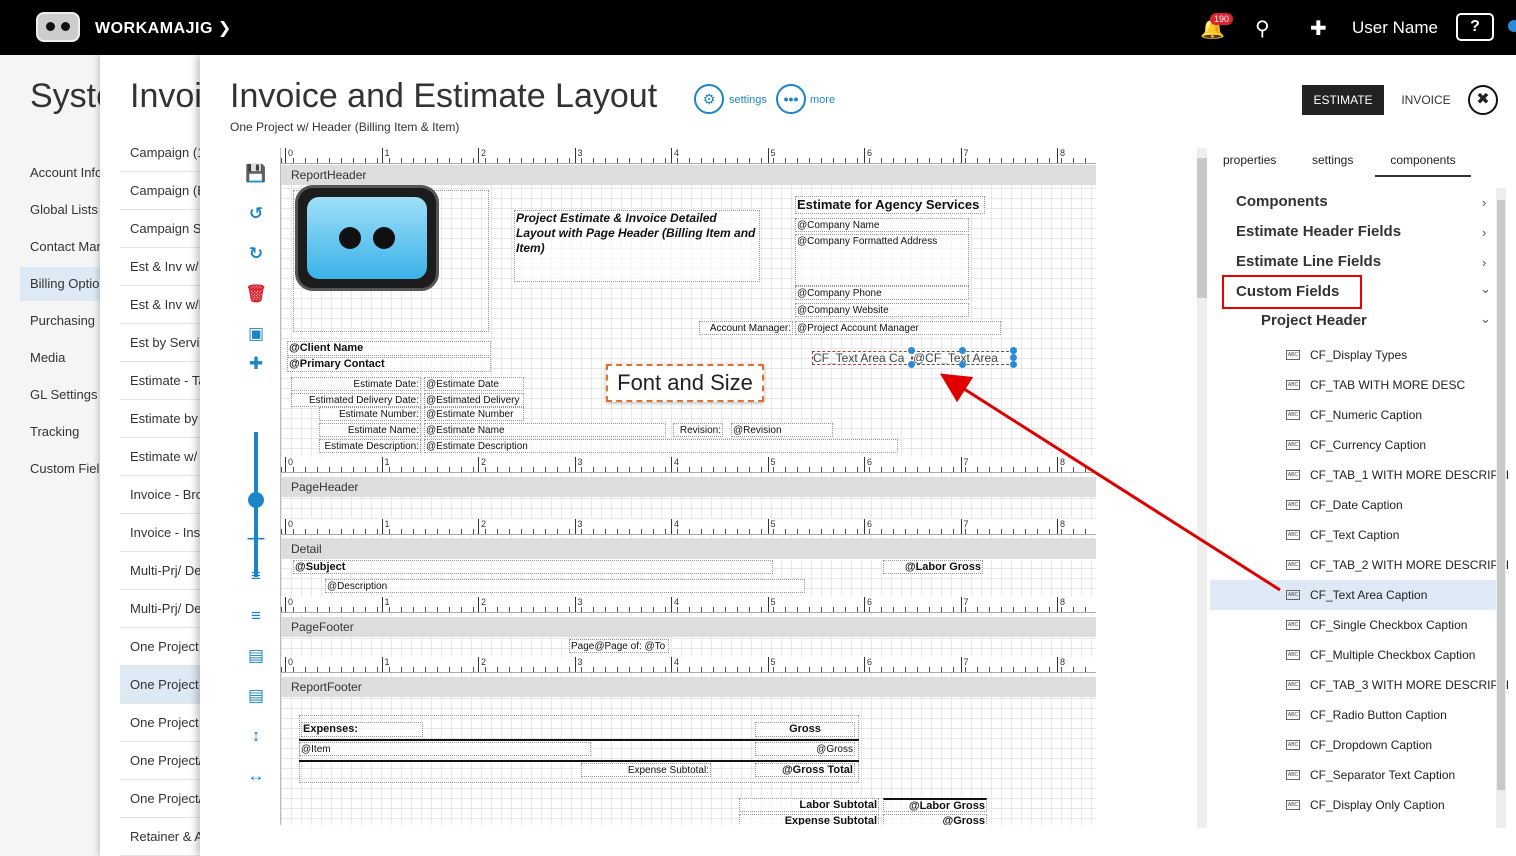 The height and width of the screenshot is (856, 1516). I want to click on layout-list-item: One Project v, so click(165, 685).